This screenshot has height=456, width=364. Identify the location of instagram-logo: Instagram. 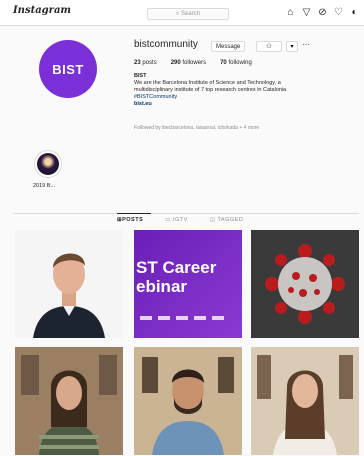
(42, 10).